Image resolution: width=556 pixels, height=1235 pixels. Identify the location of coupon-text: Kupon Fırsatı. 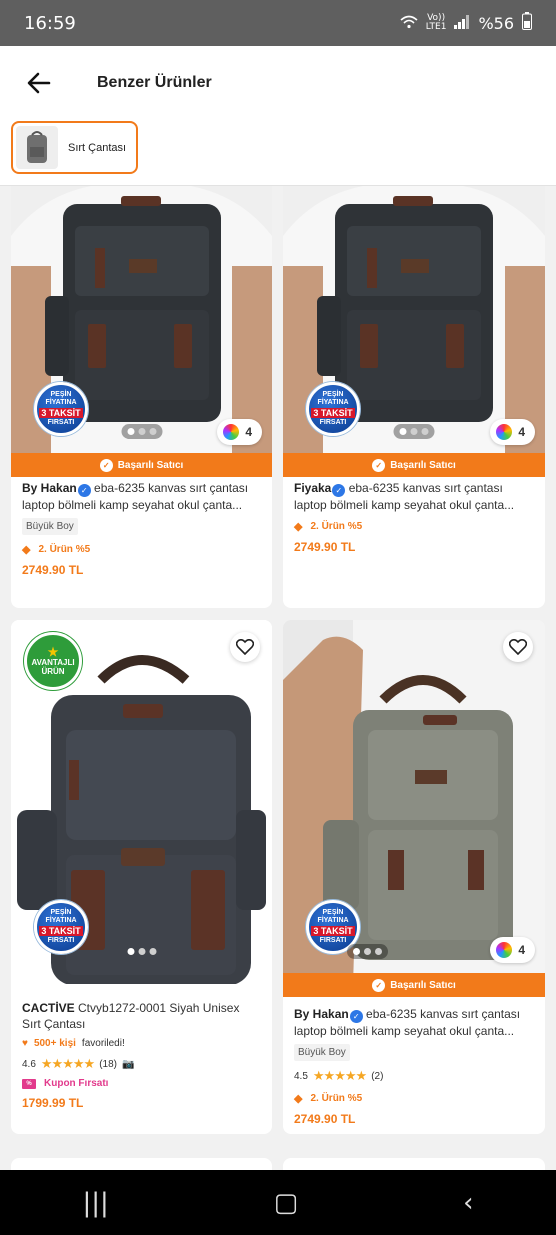
(76, 1083).